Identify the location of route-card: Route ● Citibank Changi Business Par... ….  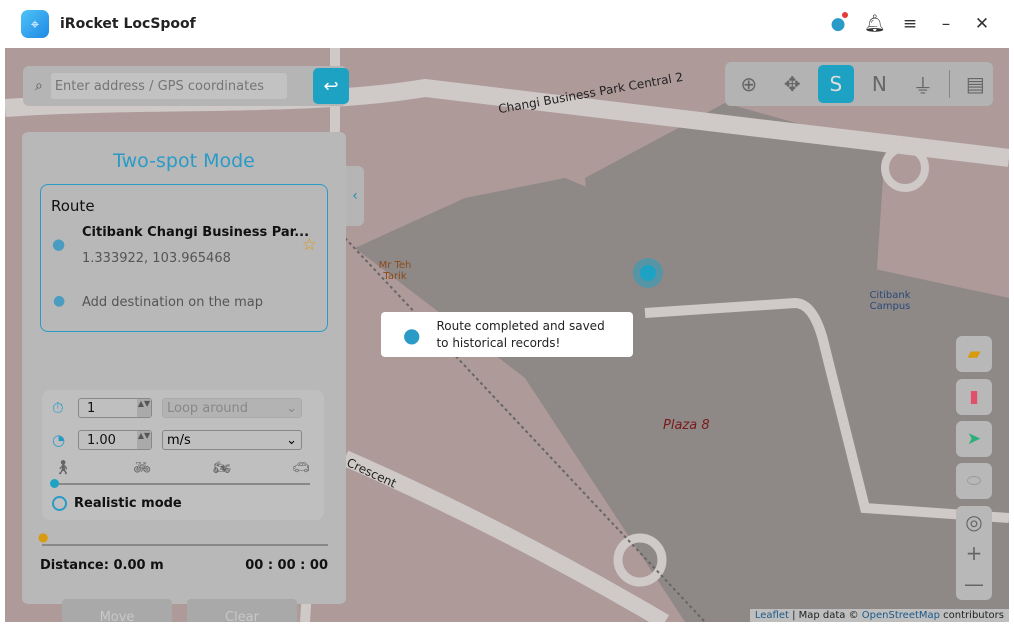
(184, 258).